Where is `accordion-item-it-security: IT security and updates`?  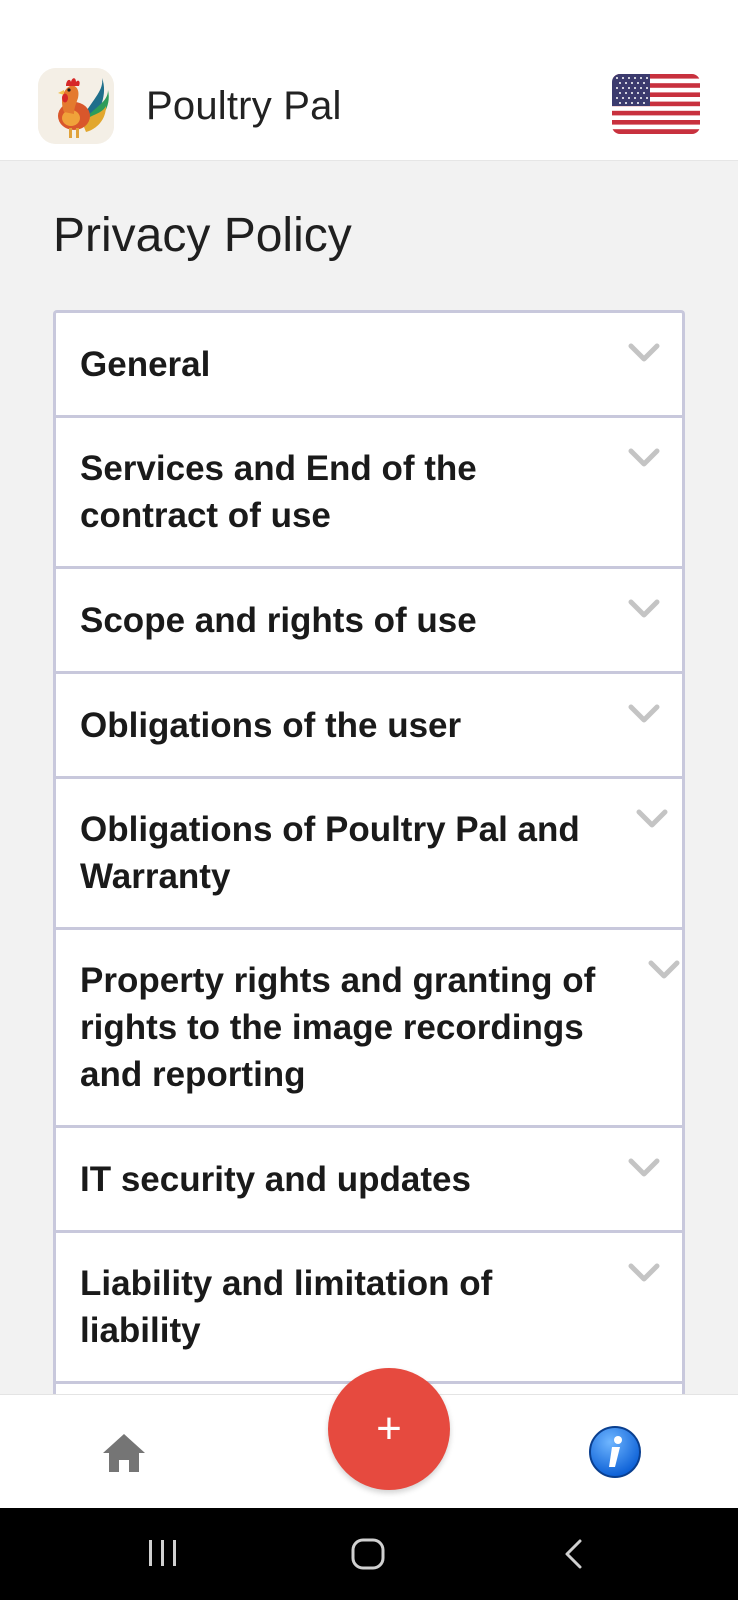
accordion-item-it-security: IT security and updates is located at coordinates (369, 1180).